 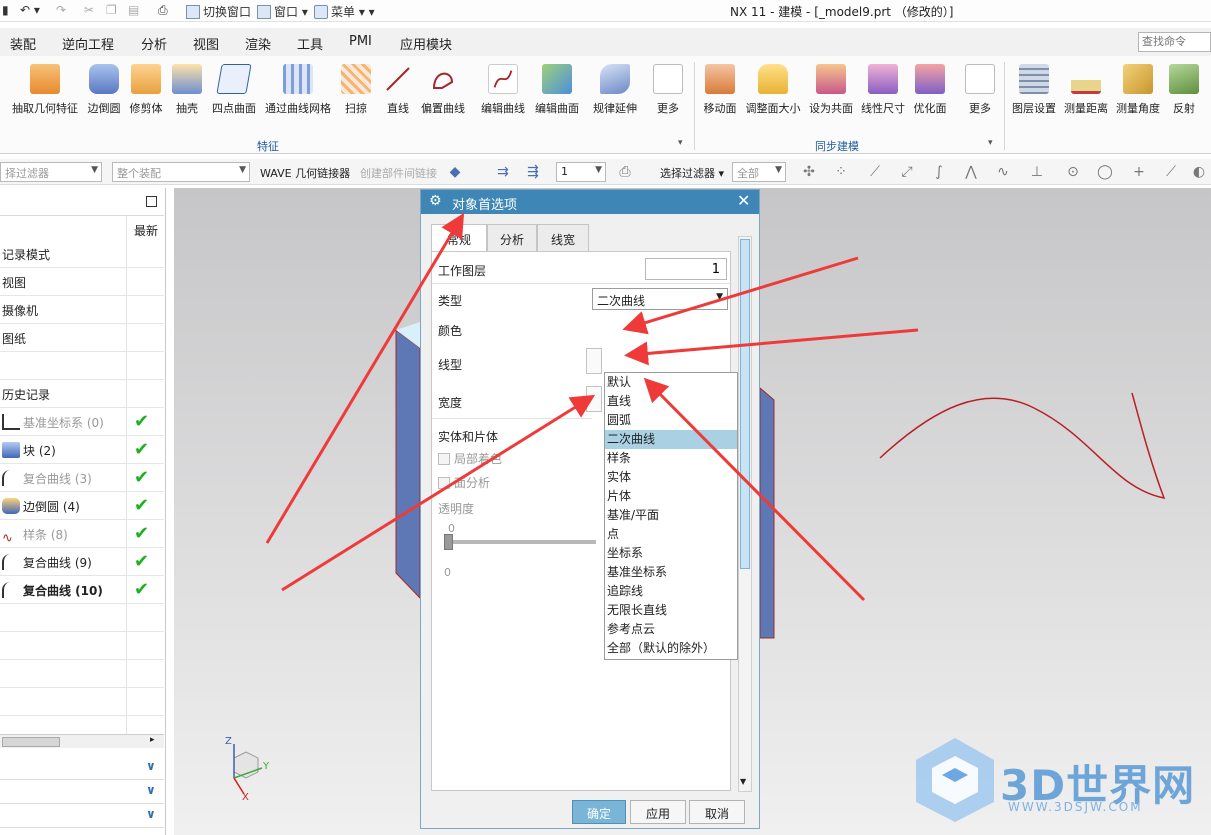 What do you see at coordinates (218, 11) in the screenshot?
I see `switch-window-button: 切换窗口` at bounding box center [218, 11].